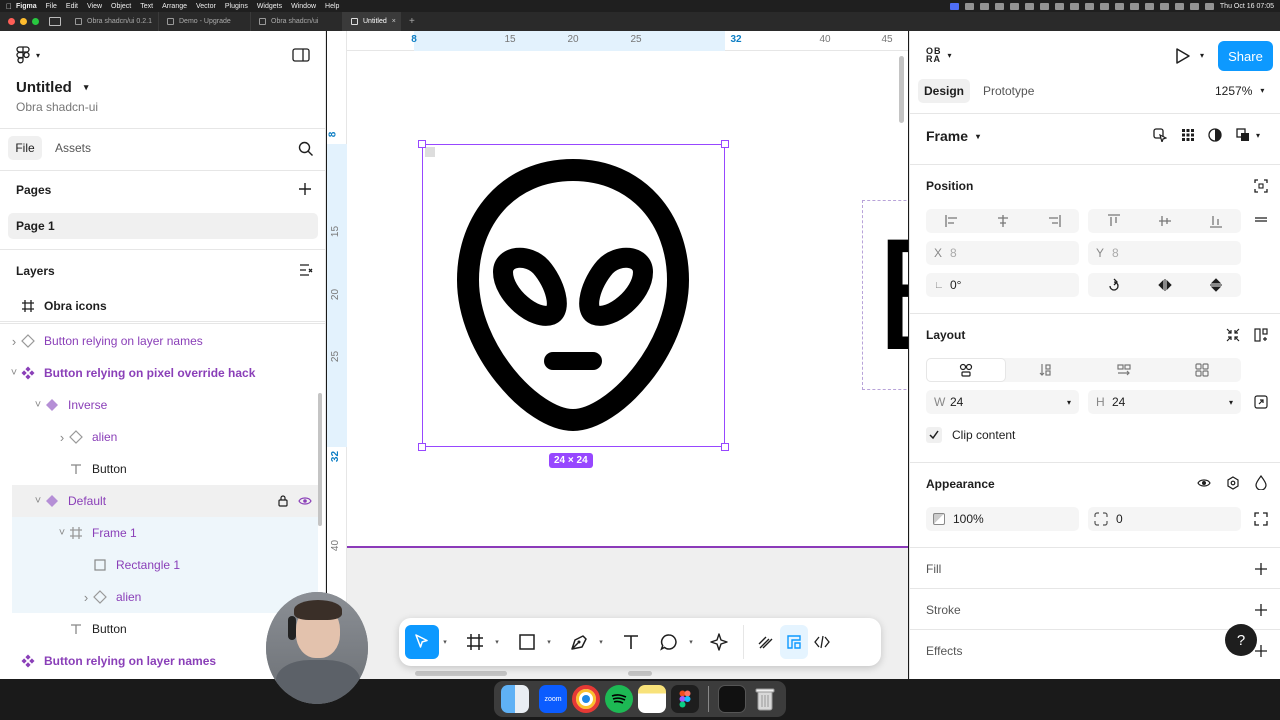 This screenshot has width=1280, height=720. What do you see at coordinates (1183, 56) in the screenshot?
I see `present-button` at bounding box center [1183, 56].